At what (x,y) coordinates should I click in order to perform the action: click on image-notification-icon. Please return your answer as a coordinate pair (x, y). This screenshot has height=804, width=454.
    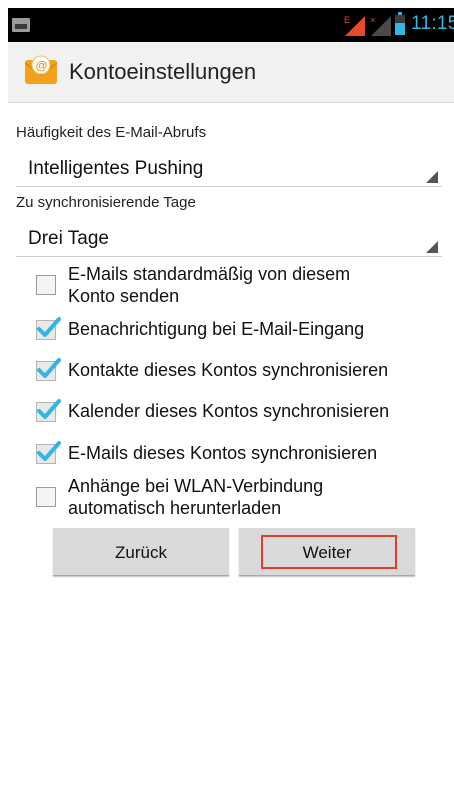
    Looking at the image, I should click on (21, 25).